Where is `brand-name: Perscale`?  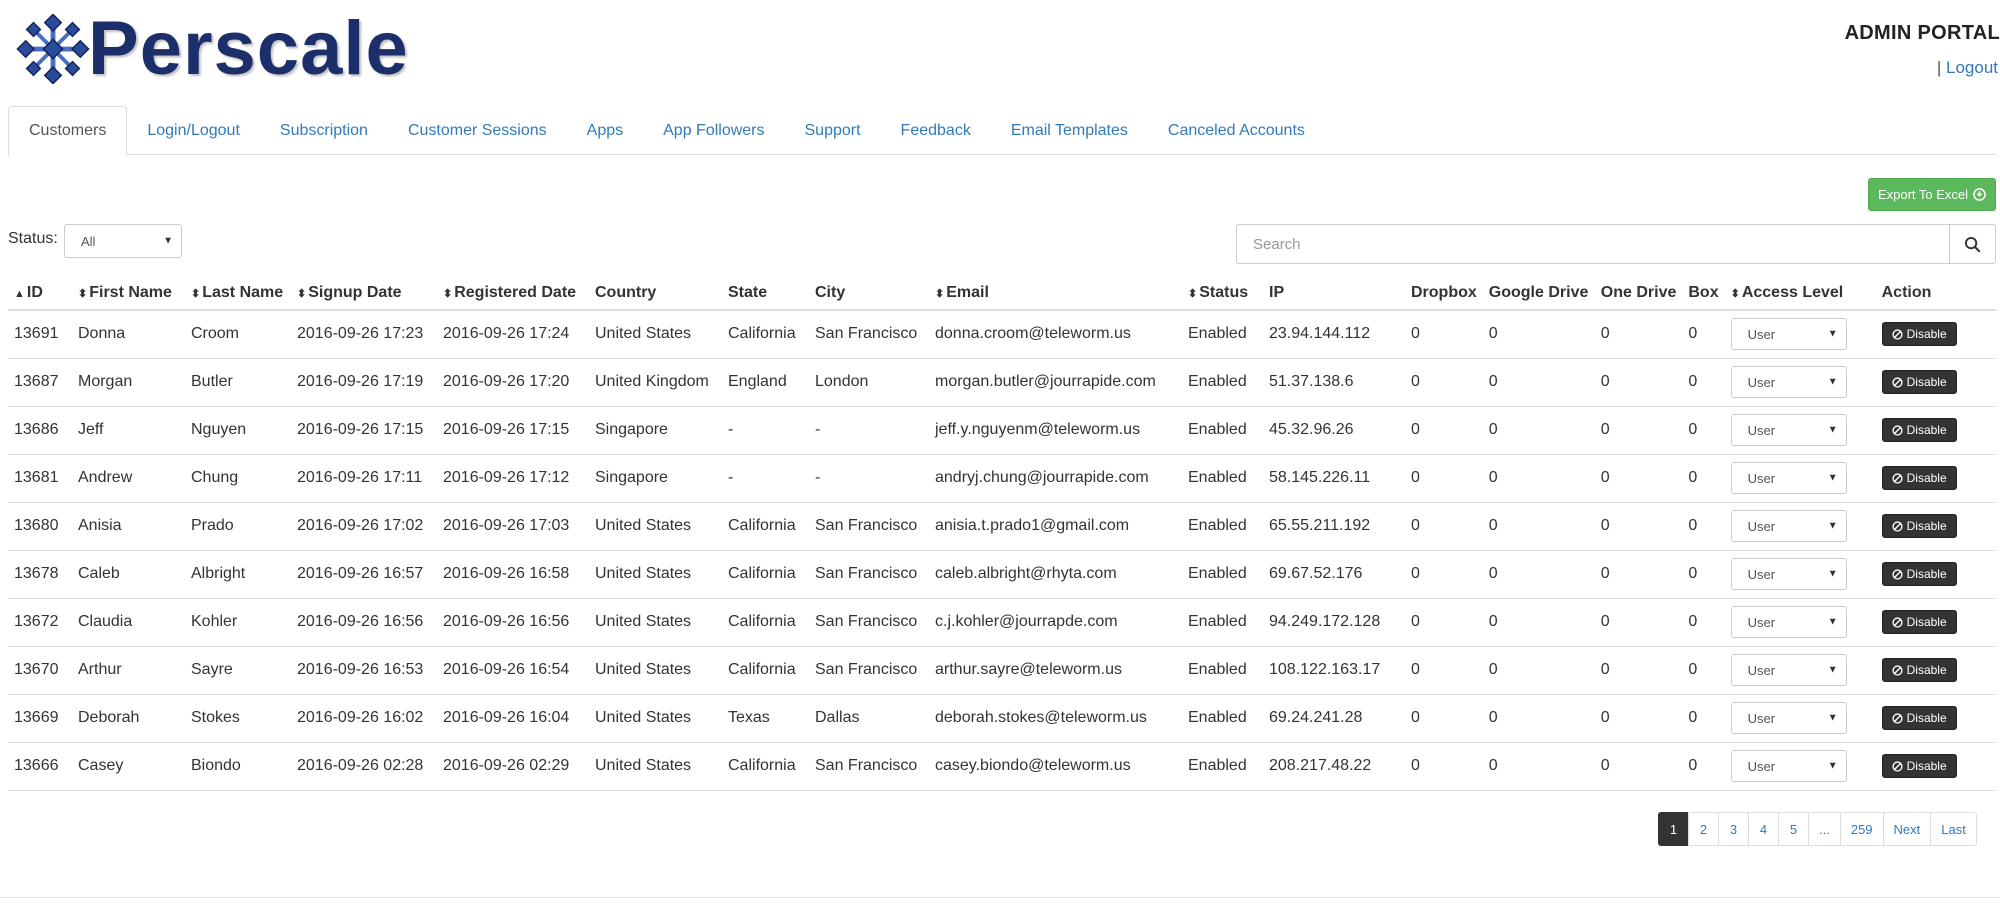 brand-name: Perscale is located at coordinates (248, 48).